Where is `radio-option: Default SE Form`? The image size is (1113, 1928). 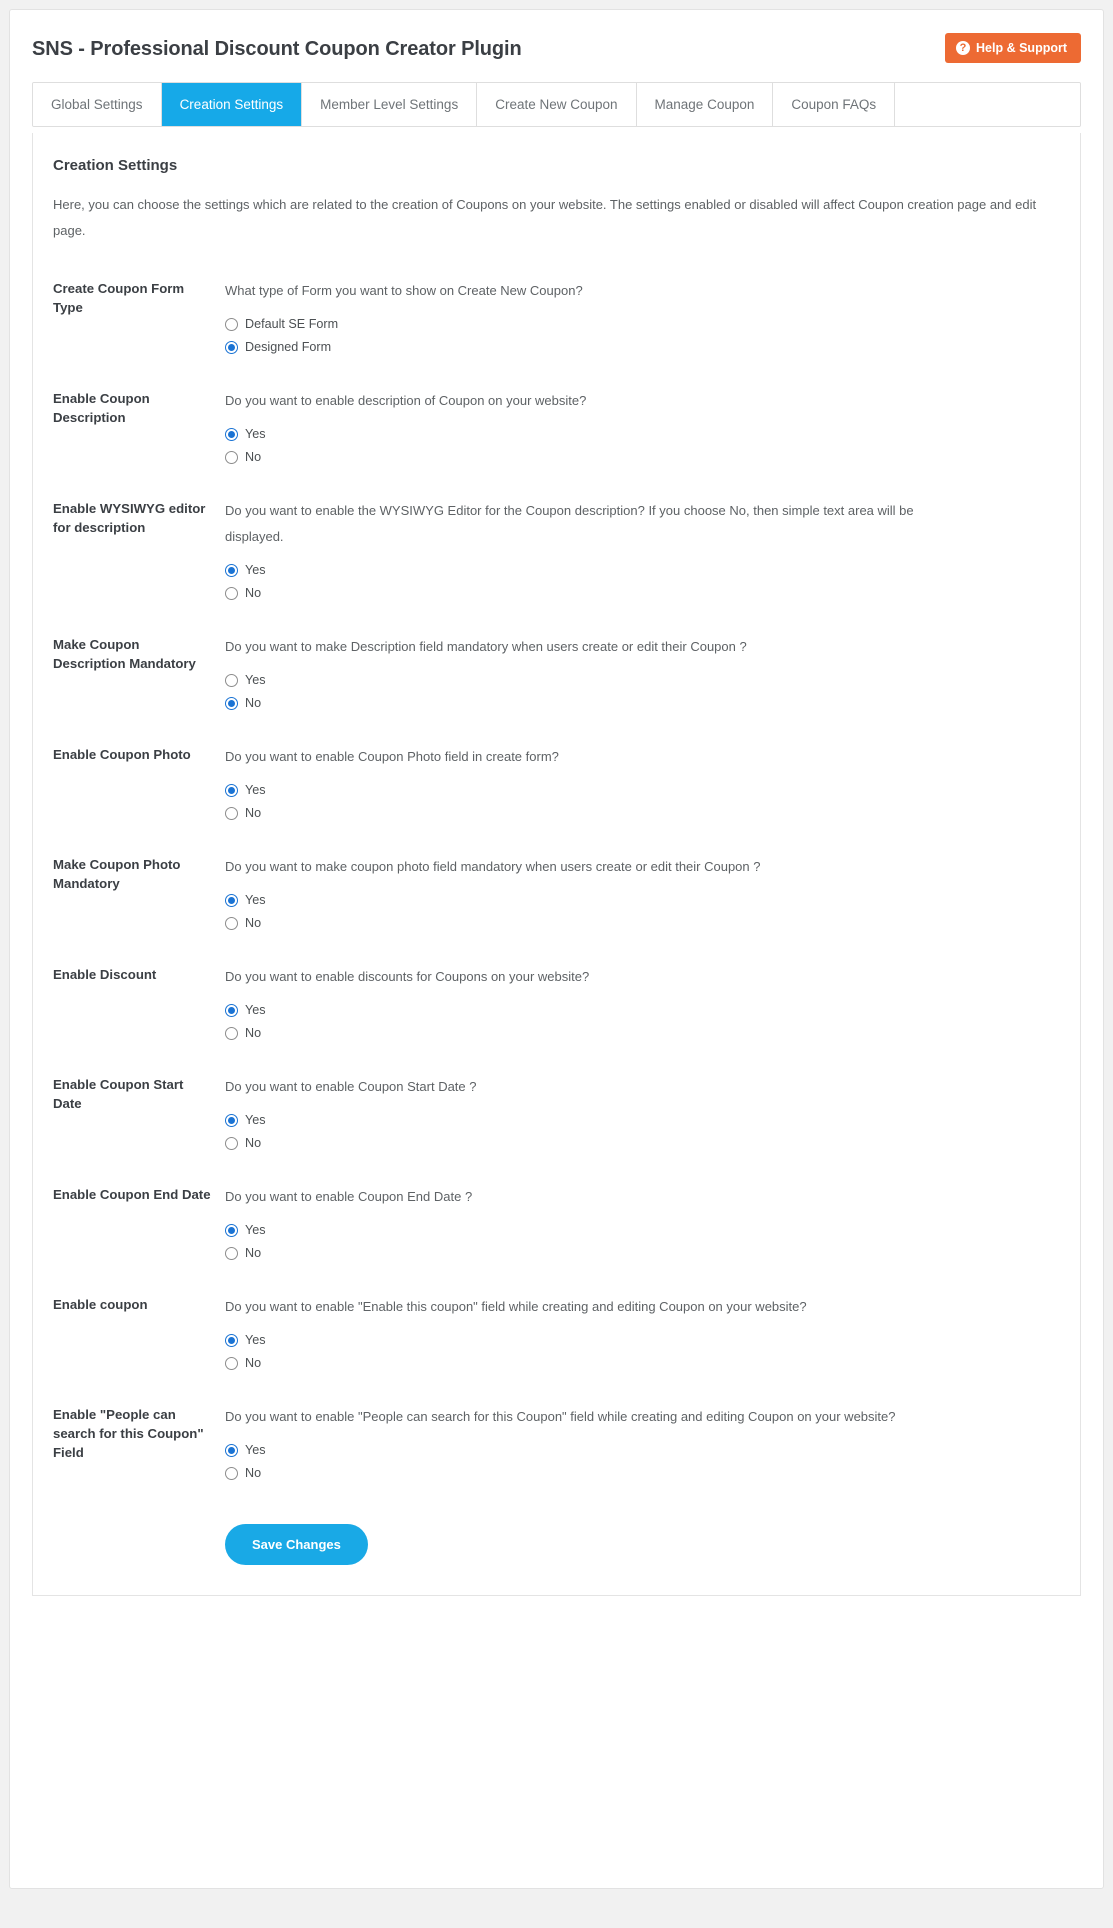 radio-option: Default SE Form is located at coordinates (642, 324).